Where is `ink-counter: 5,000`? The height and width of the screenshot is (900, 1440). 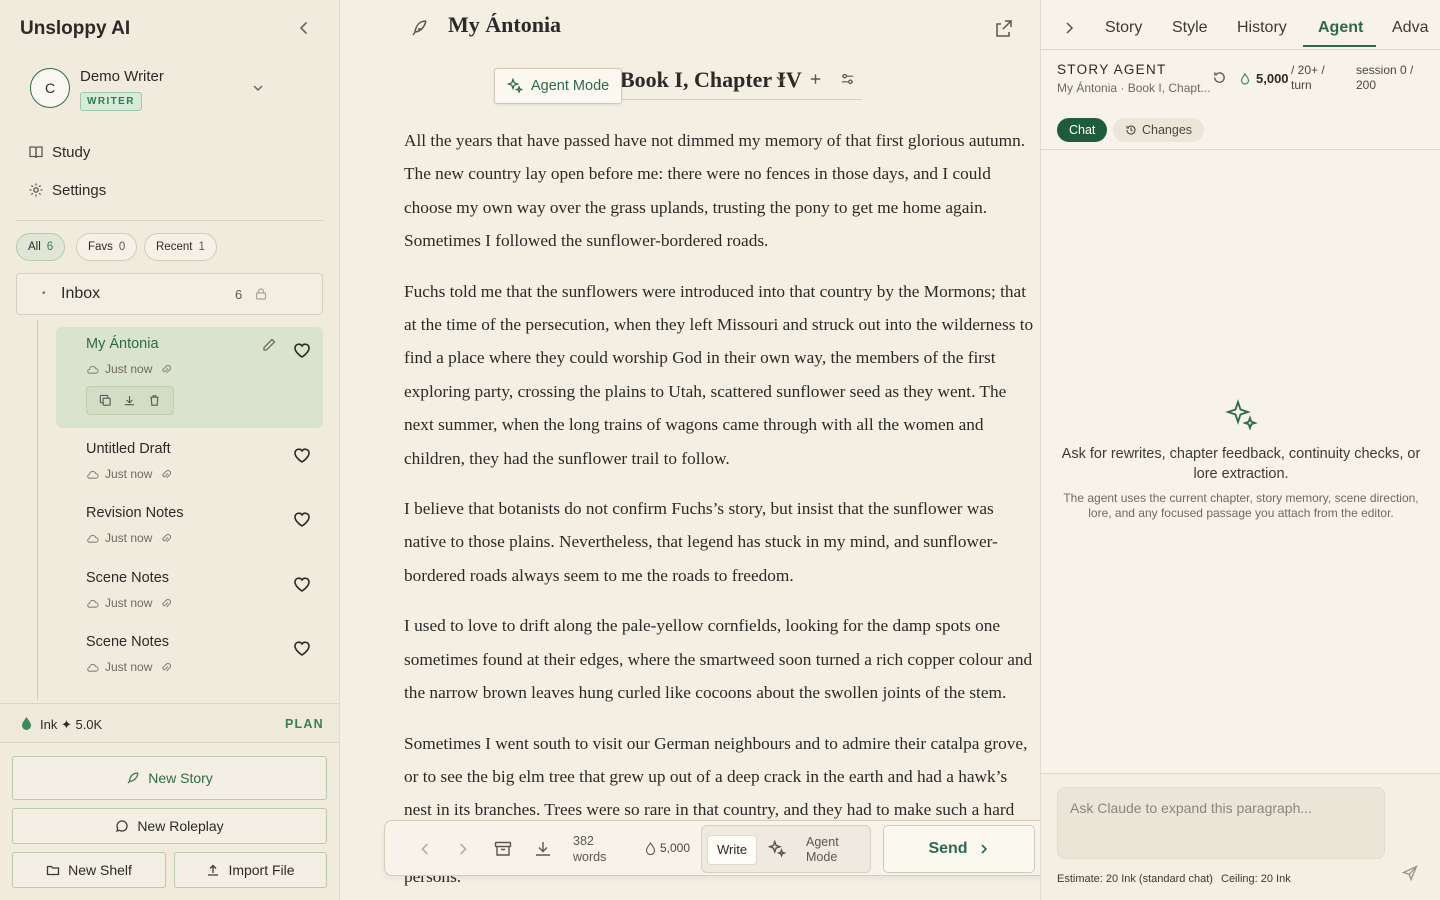
ink-counter: 5,000 is located at coordinates (667, 848).